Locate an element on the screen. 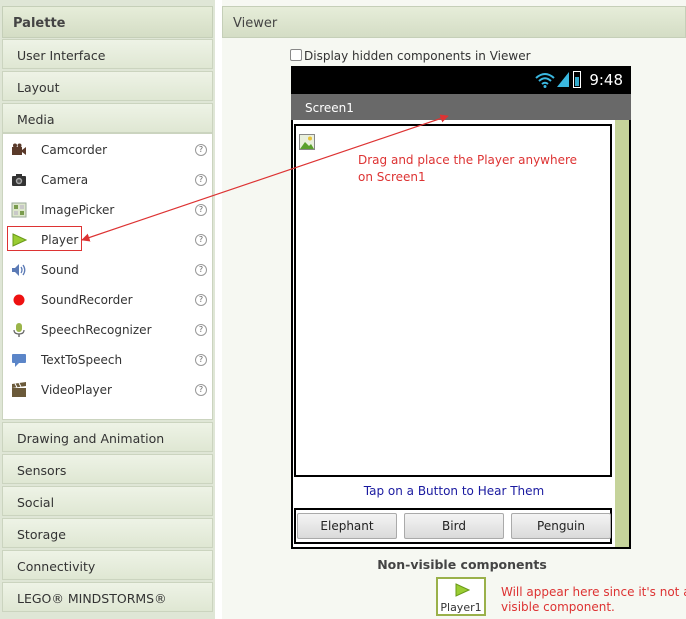 The width and height of the screenshot is (686, 619). button-row: Elephant Bird Penguin is located at coordinates (453, 526).